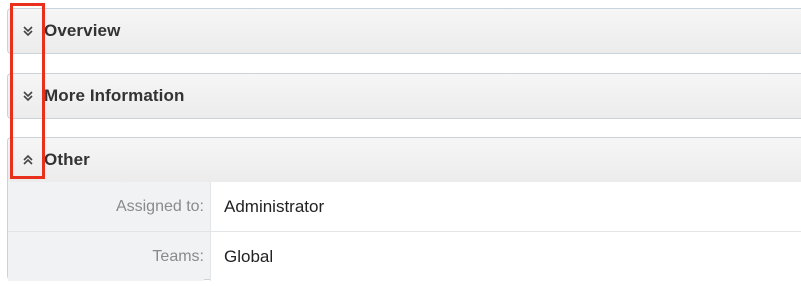 The height and width of the screenshot is (286, 801). What do you see at coordinates (33, 160) in the screenshot?
I see `chevron-double-up-icon` at bounding box center [33, 160].